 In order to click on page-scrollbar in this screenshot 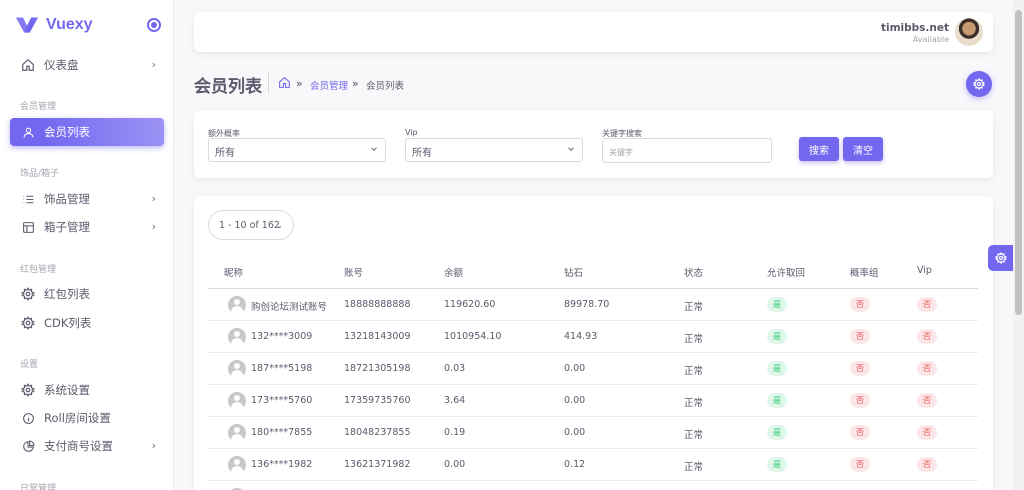, I will do `click(1018, 245)`.